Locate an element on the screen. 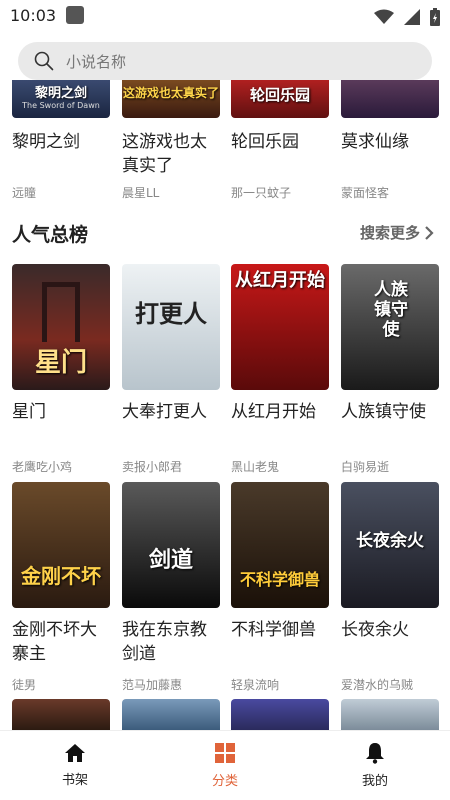 The height and width of the screenshot is (800, 450). book-card-top-2: 这游戏也太真实了 这游戏也太真实了 晨星LL is located at coordinates (171, 140).